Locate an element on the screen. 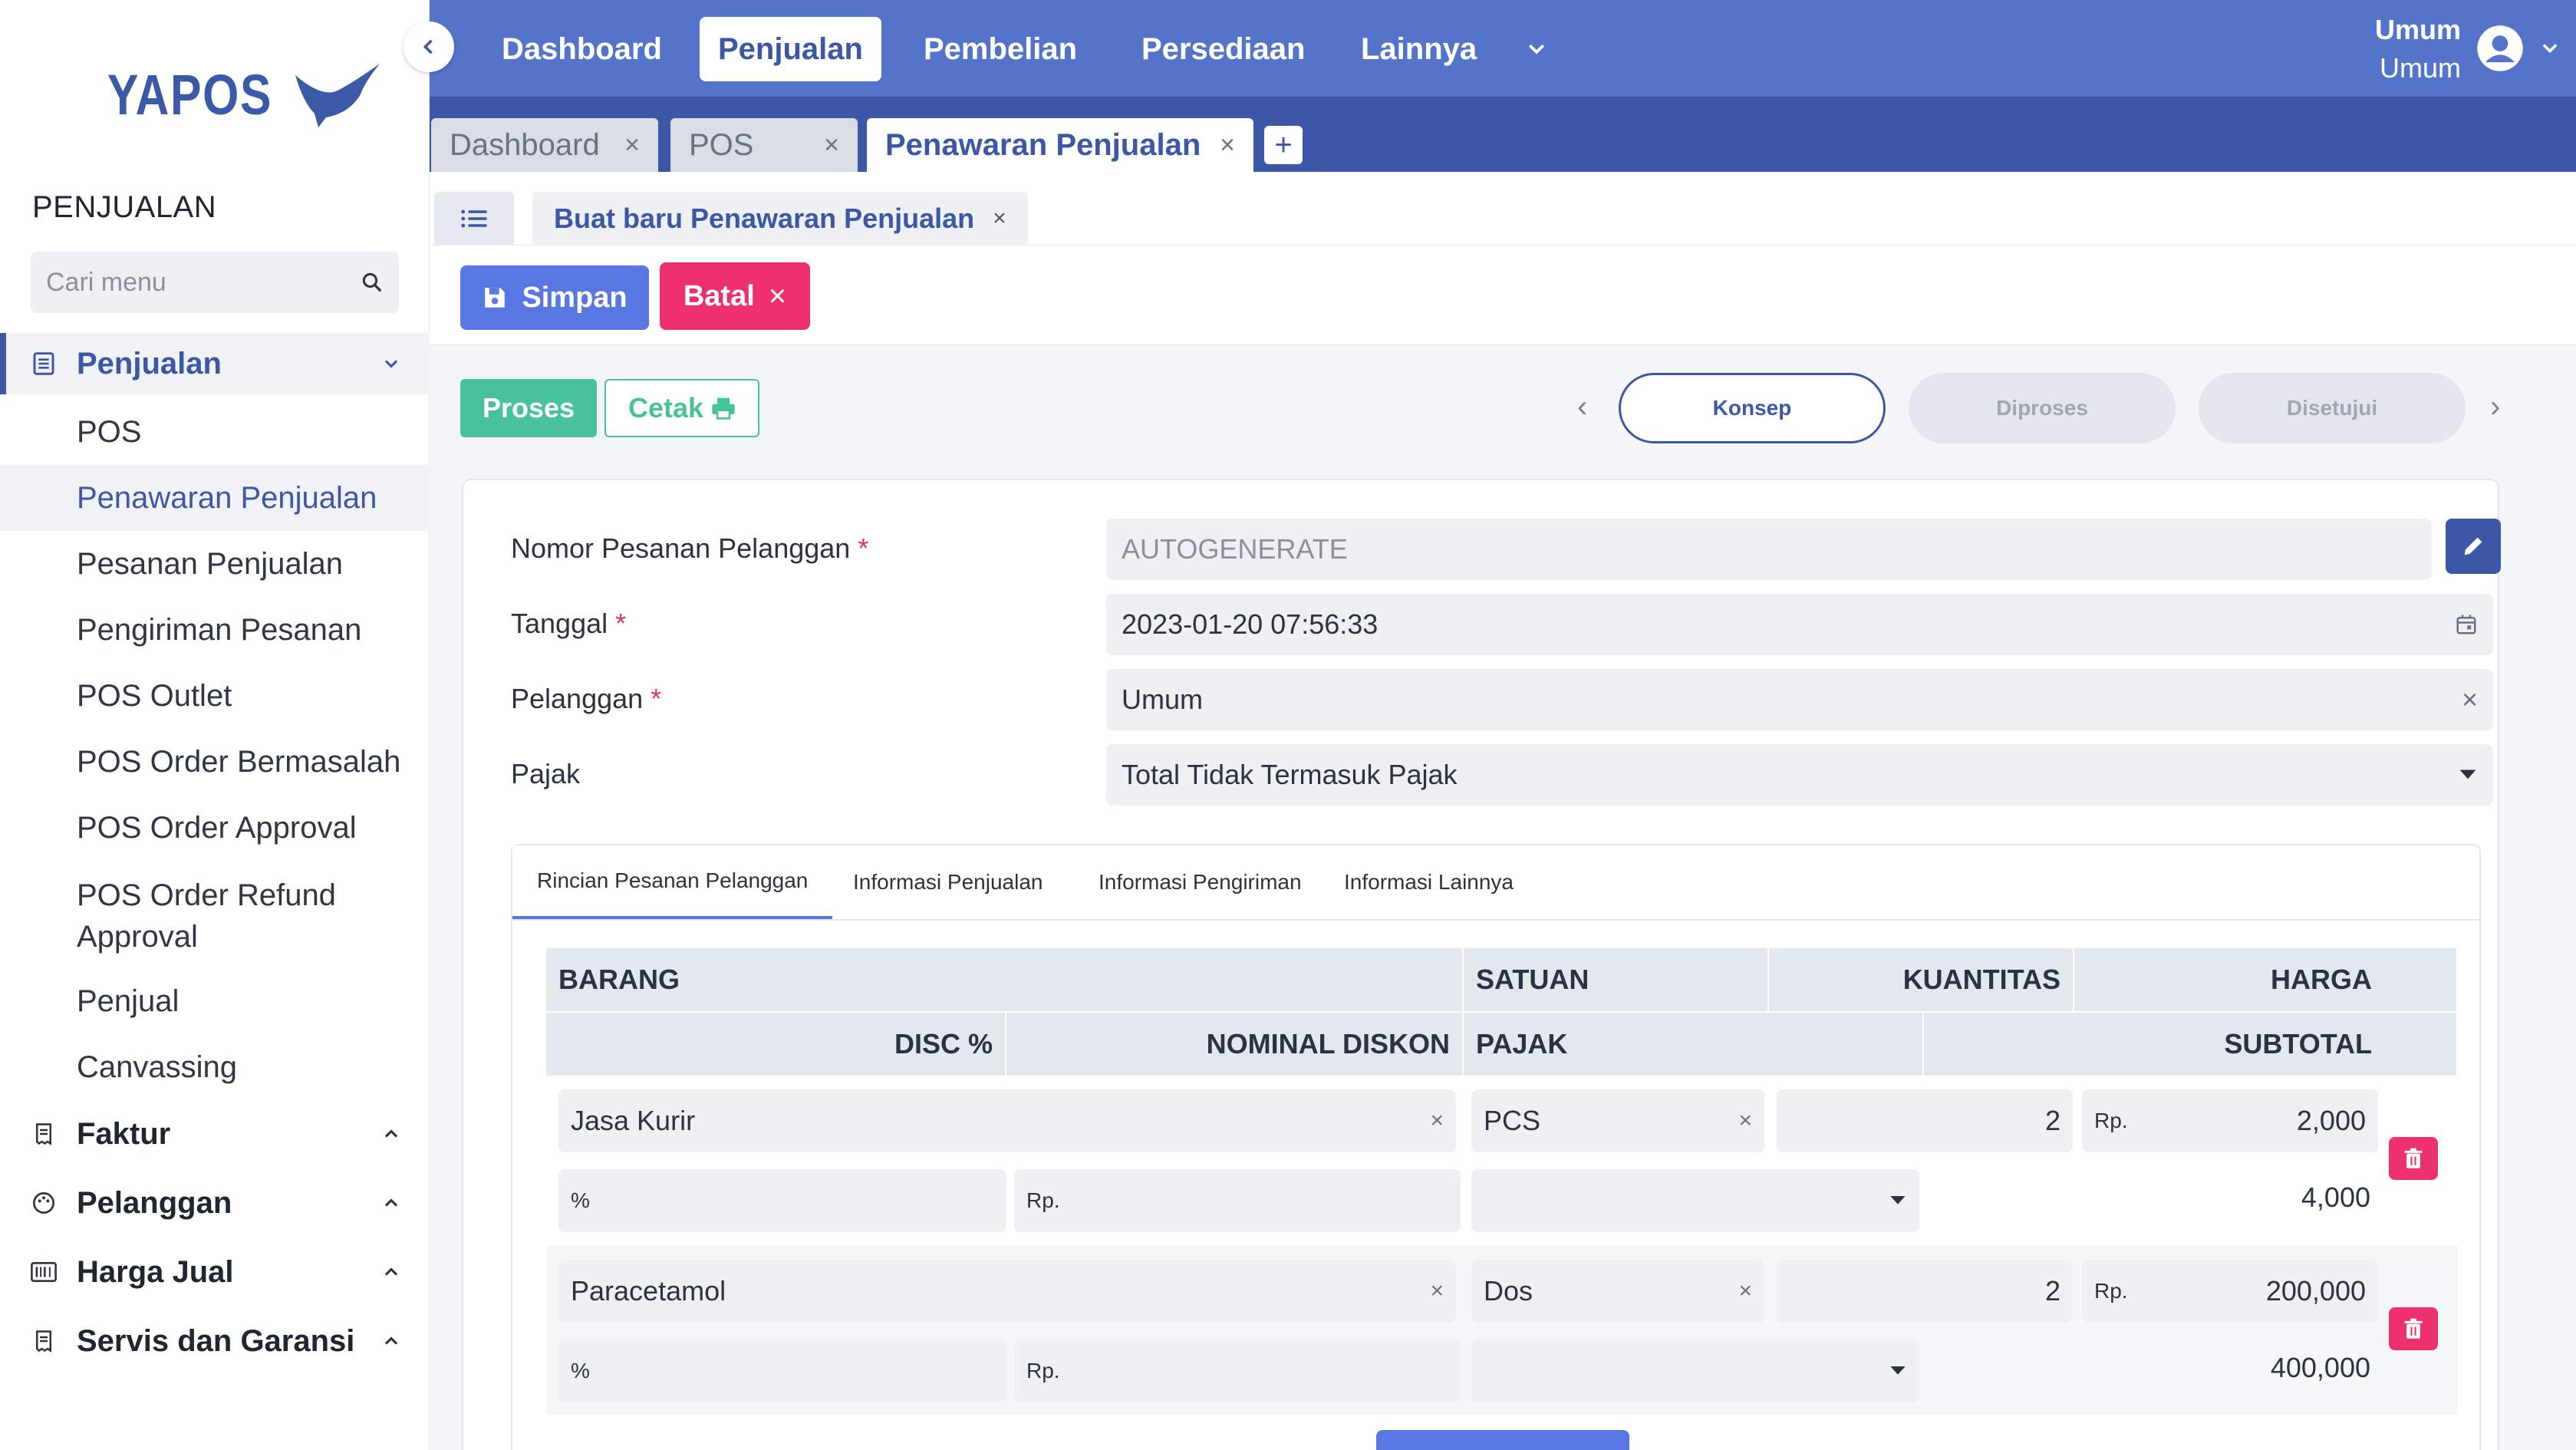 The image size is (2576, 1450). sidebar-group-harga-jual: Harga Jual is located at coordinates (215, 1272).